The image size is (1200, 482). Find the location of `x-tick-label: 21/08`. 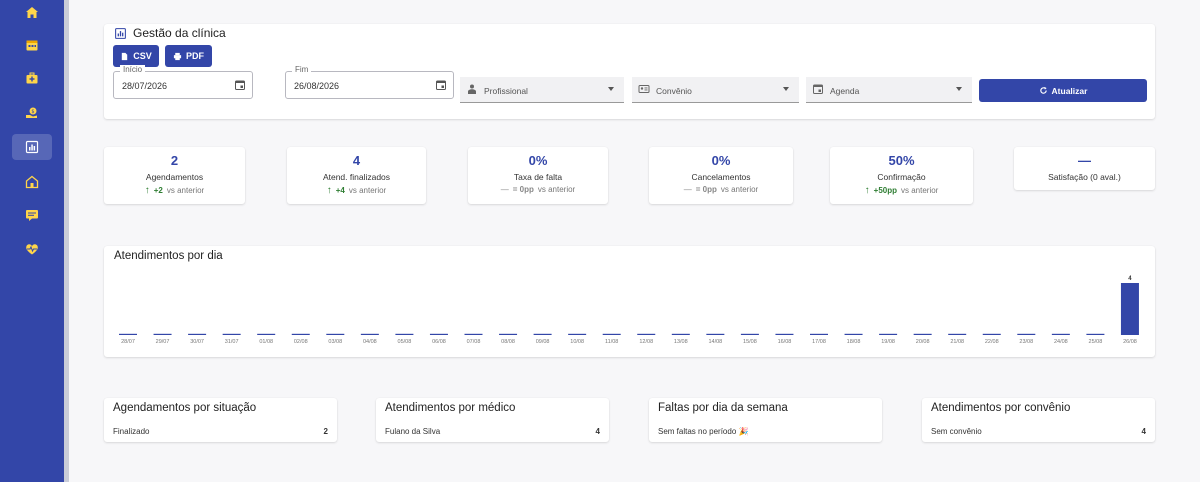

x-tick-label: 21/08 is located at coordinates (957, 342).